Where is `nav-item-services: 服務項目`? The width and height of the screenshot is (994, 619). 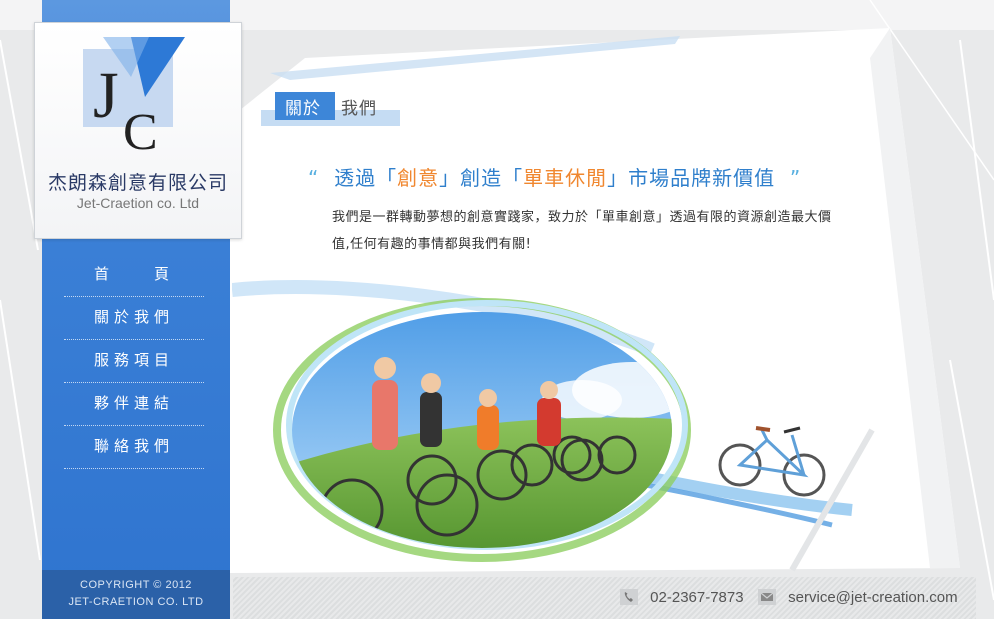
nav-item-services: 服務項目 is located at coordinates (134, 361).